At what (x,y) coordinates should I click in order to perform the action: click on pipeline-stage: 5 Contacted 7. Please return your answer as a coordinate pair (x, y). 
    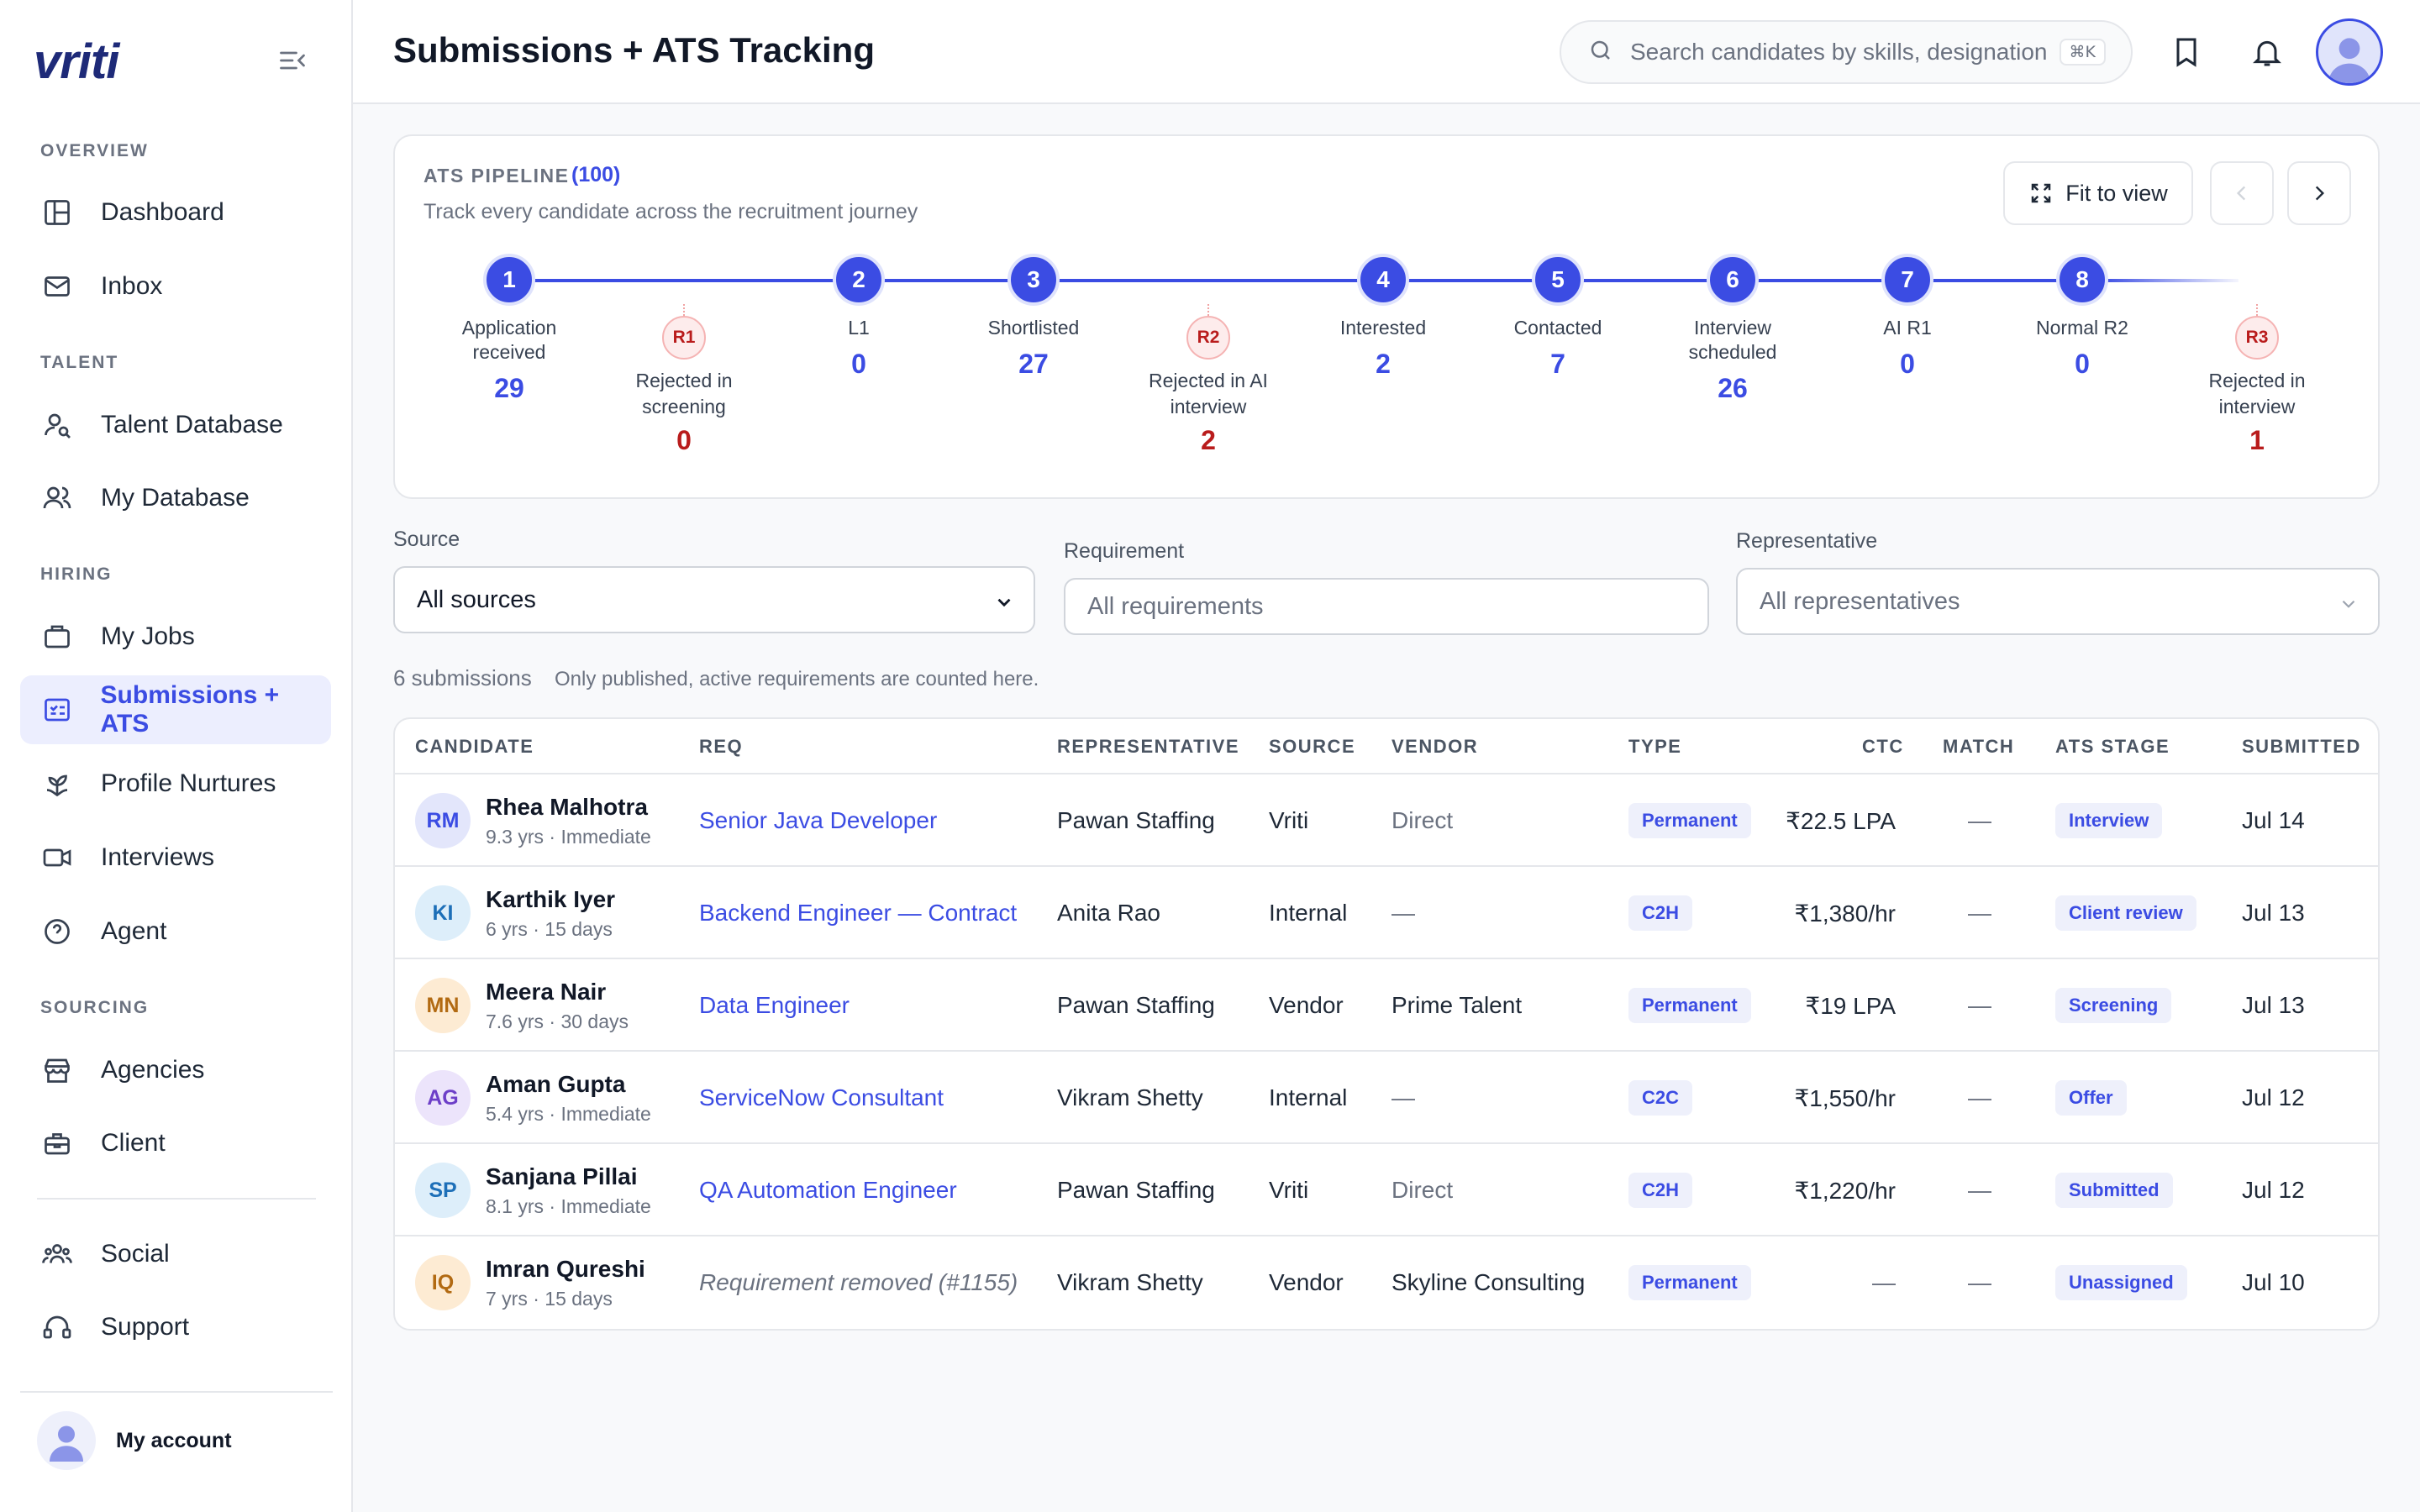
    Looking at the image, I should click on (1558, 317).